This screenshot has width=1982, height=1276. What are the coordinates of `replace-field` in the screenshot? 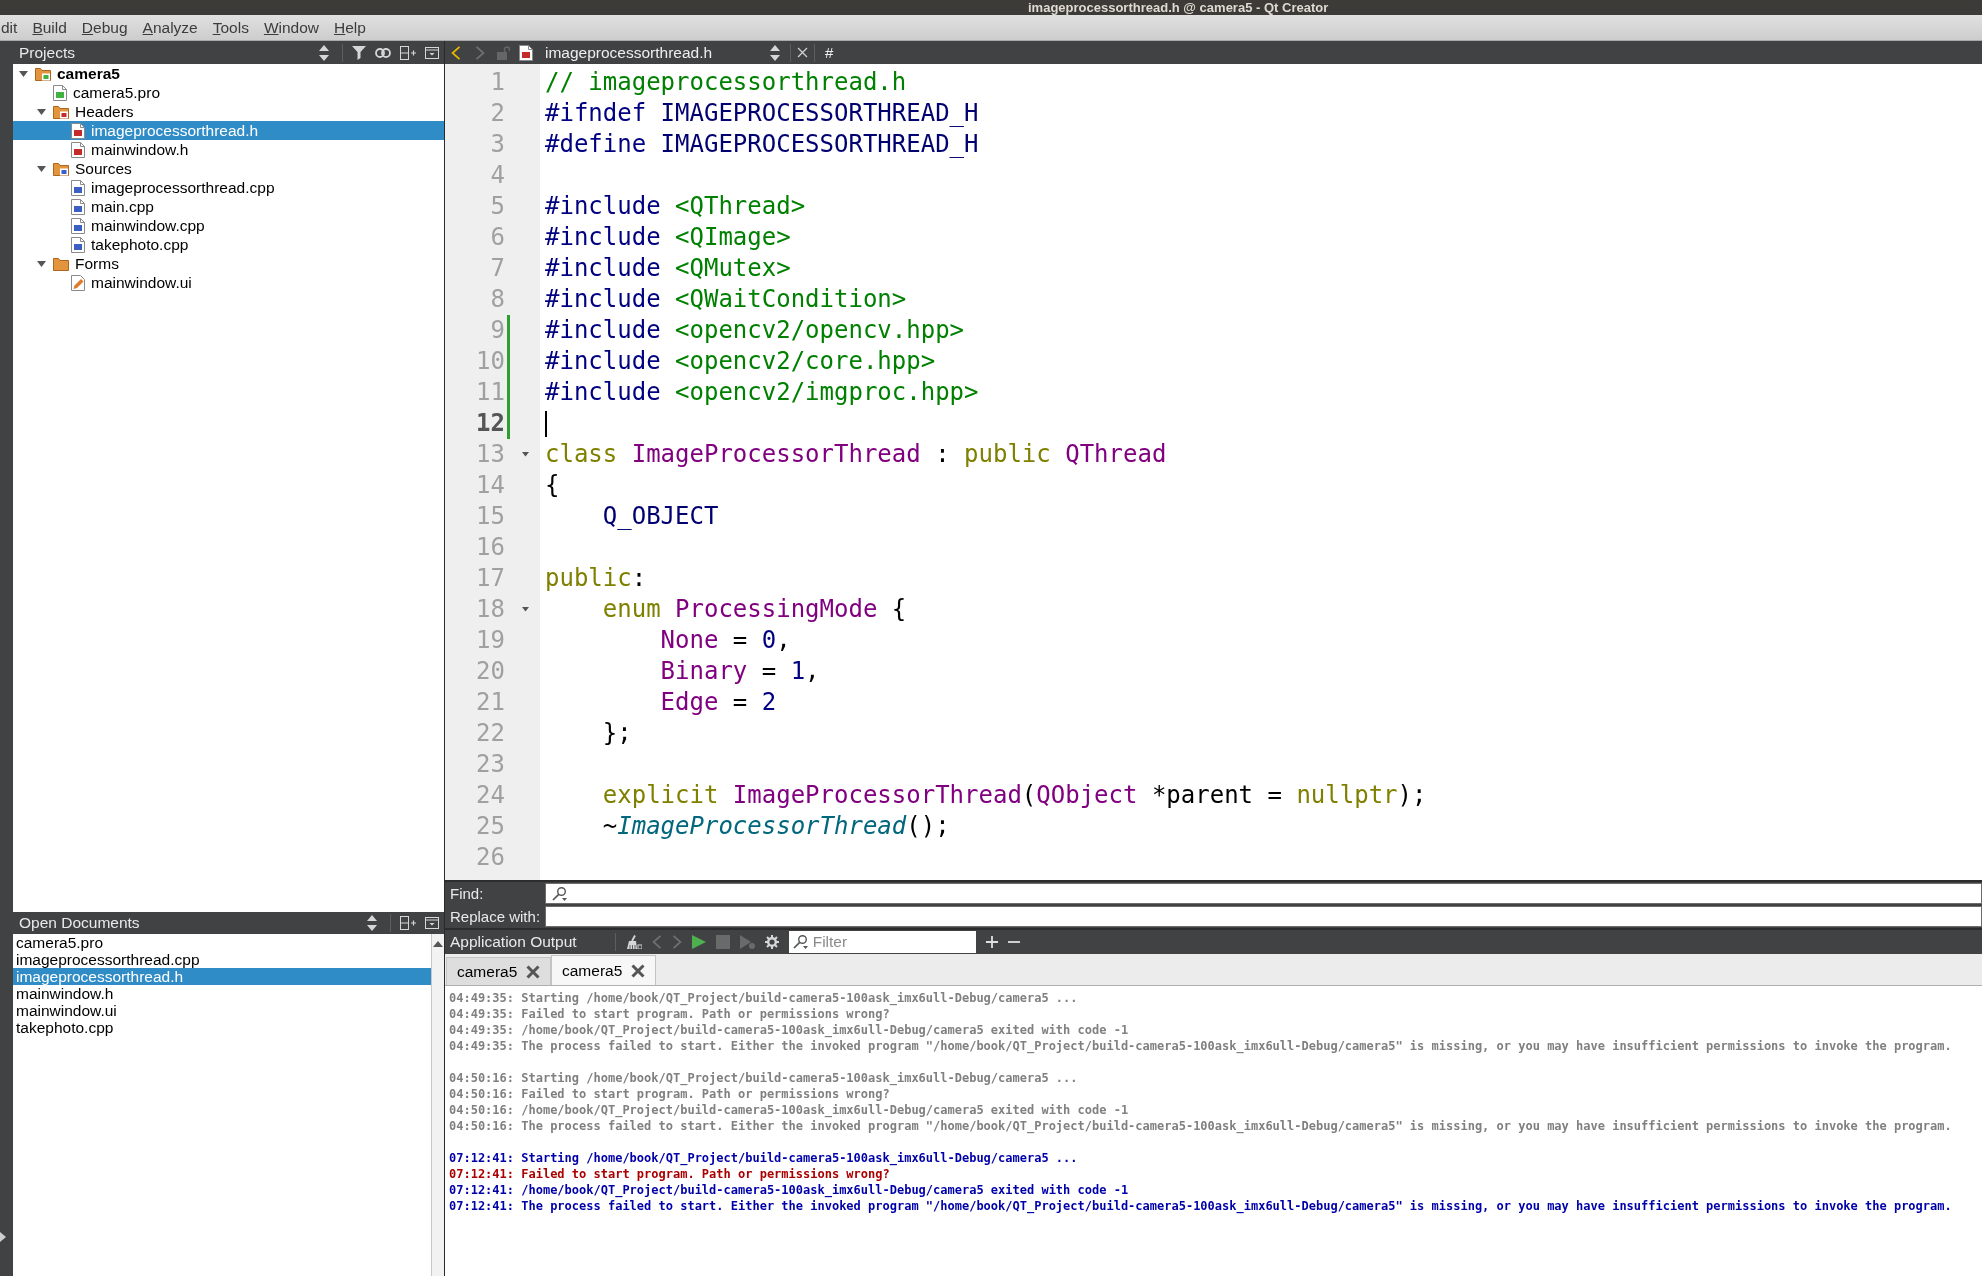 It's located at (1263, 916).